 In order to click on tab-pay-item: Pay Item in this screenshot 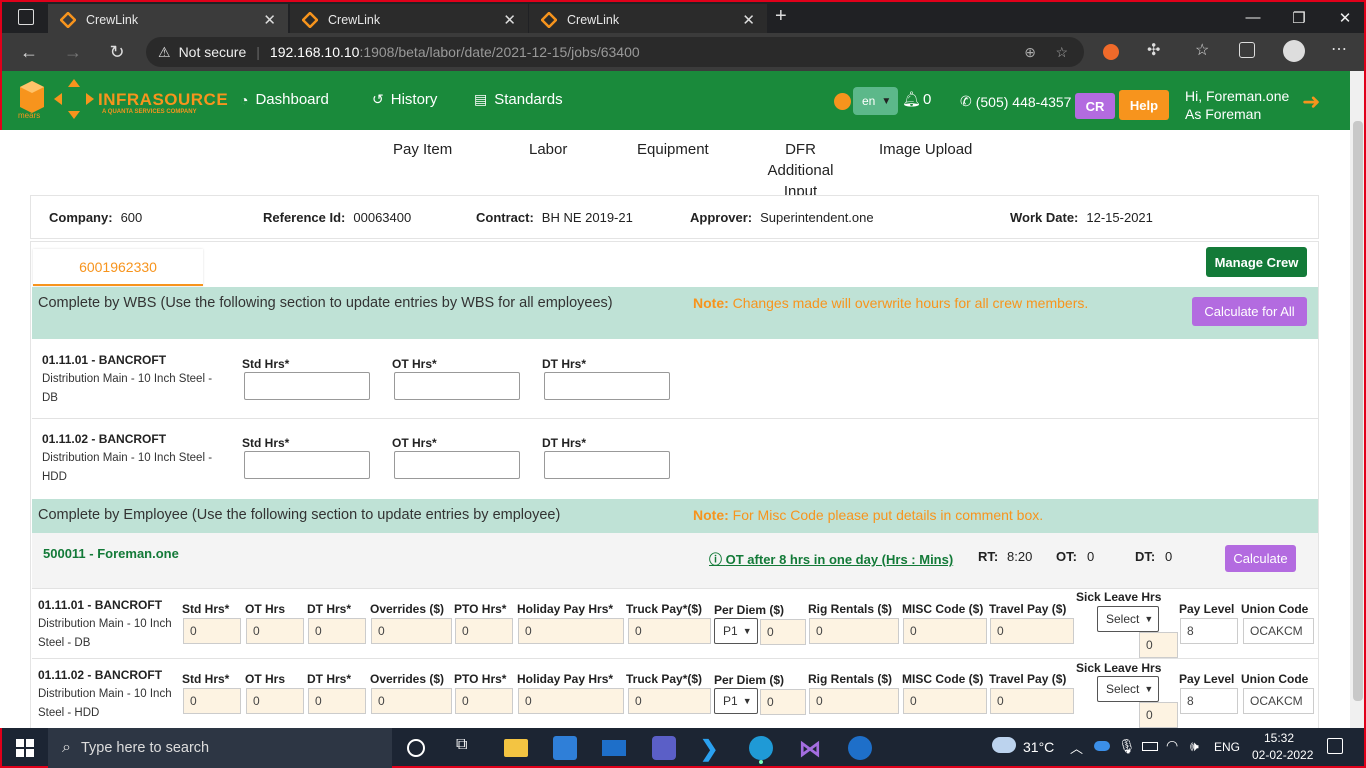, I will do `click(422, 149)`.